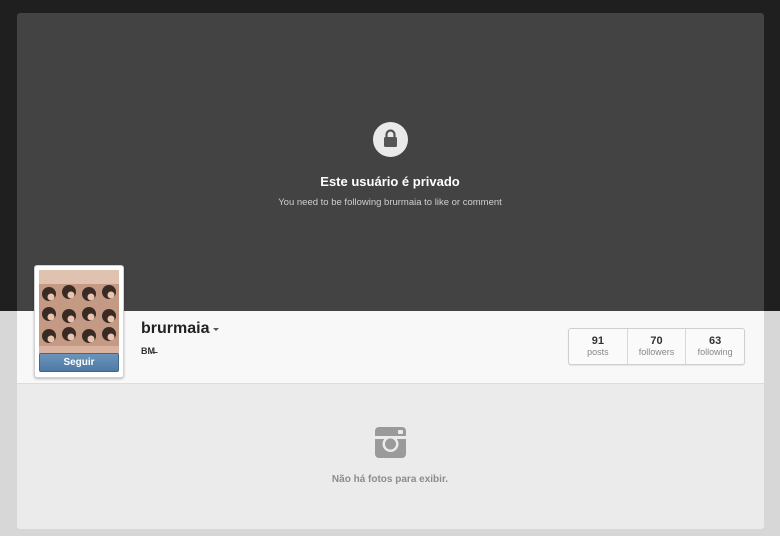  What do you see at coordinates (656, 352) in the screenshot?
I see `stat-label: followers` at bounding box center [656, 352].